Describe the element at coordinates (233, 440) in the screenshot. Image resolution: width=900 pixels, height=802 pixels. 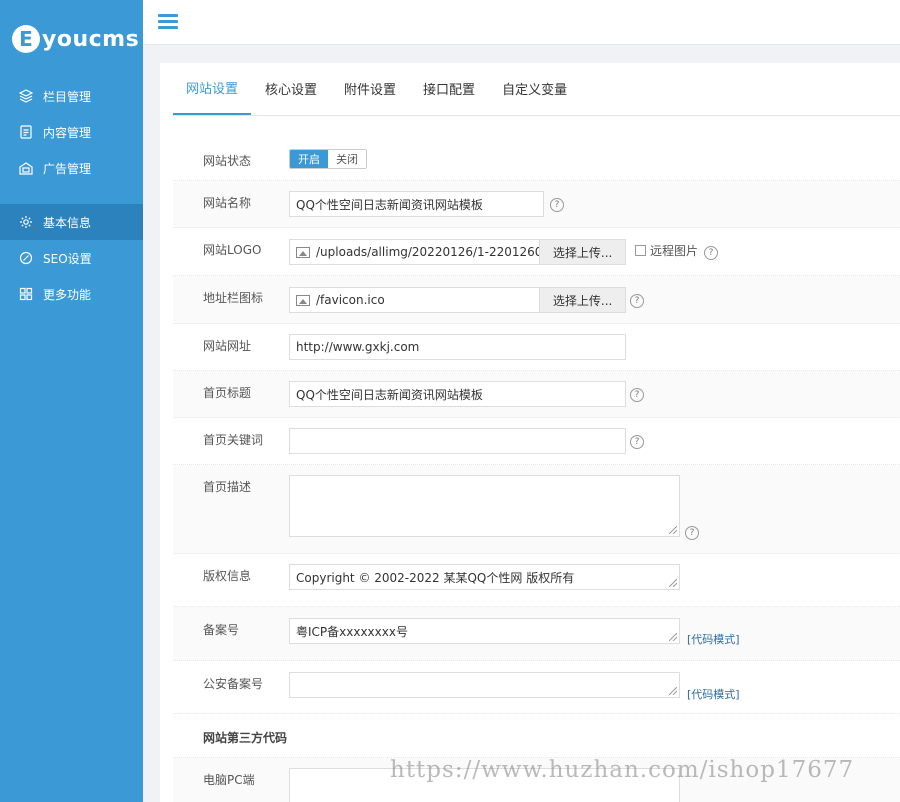
I see `field-label: 首页关键词` at that location.